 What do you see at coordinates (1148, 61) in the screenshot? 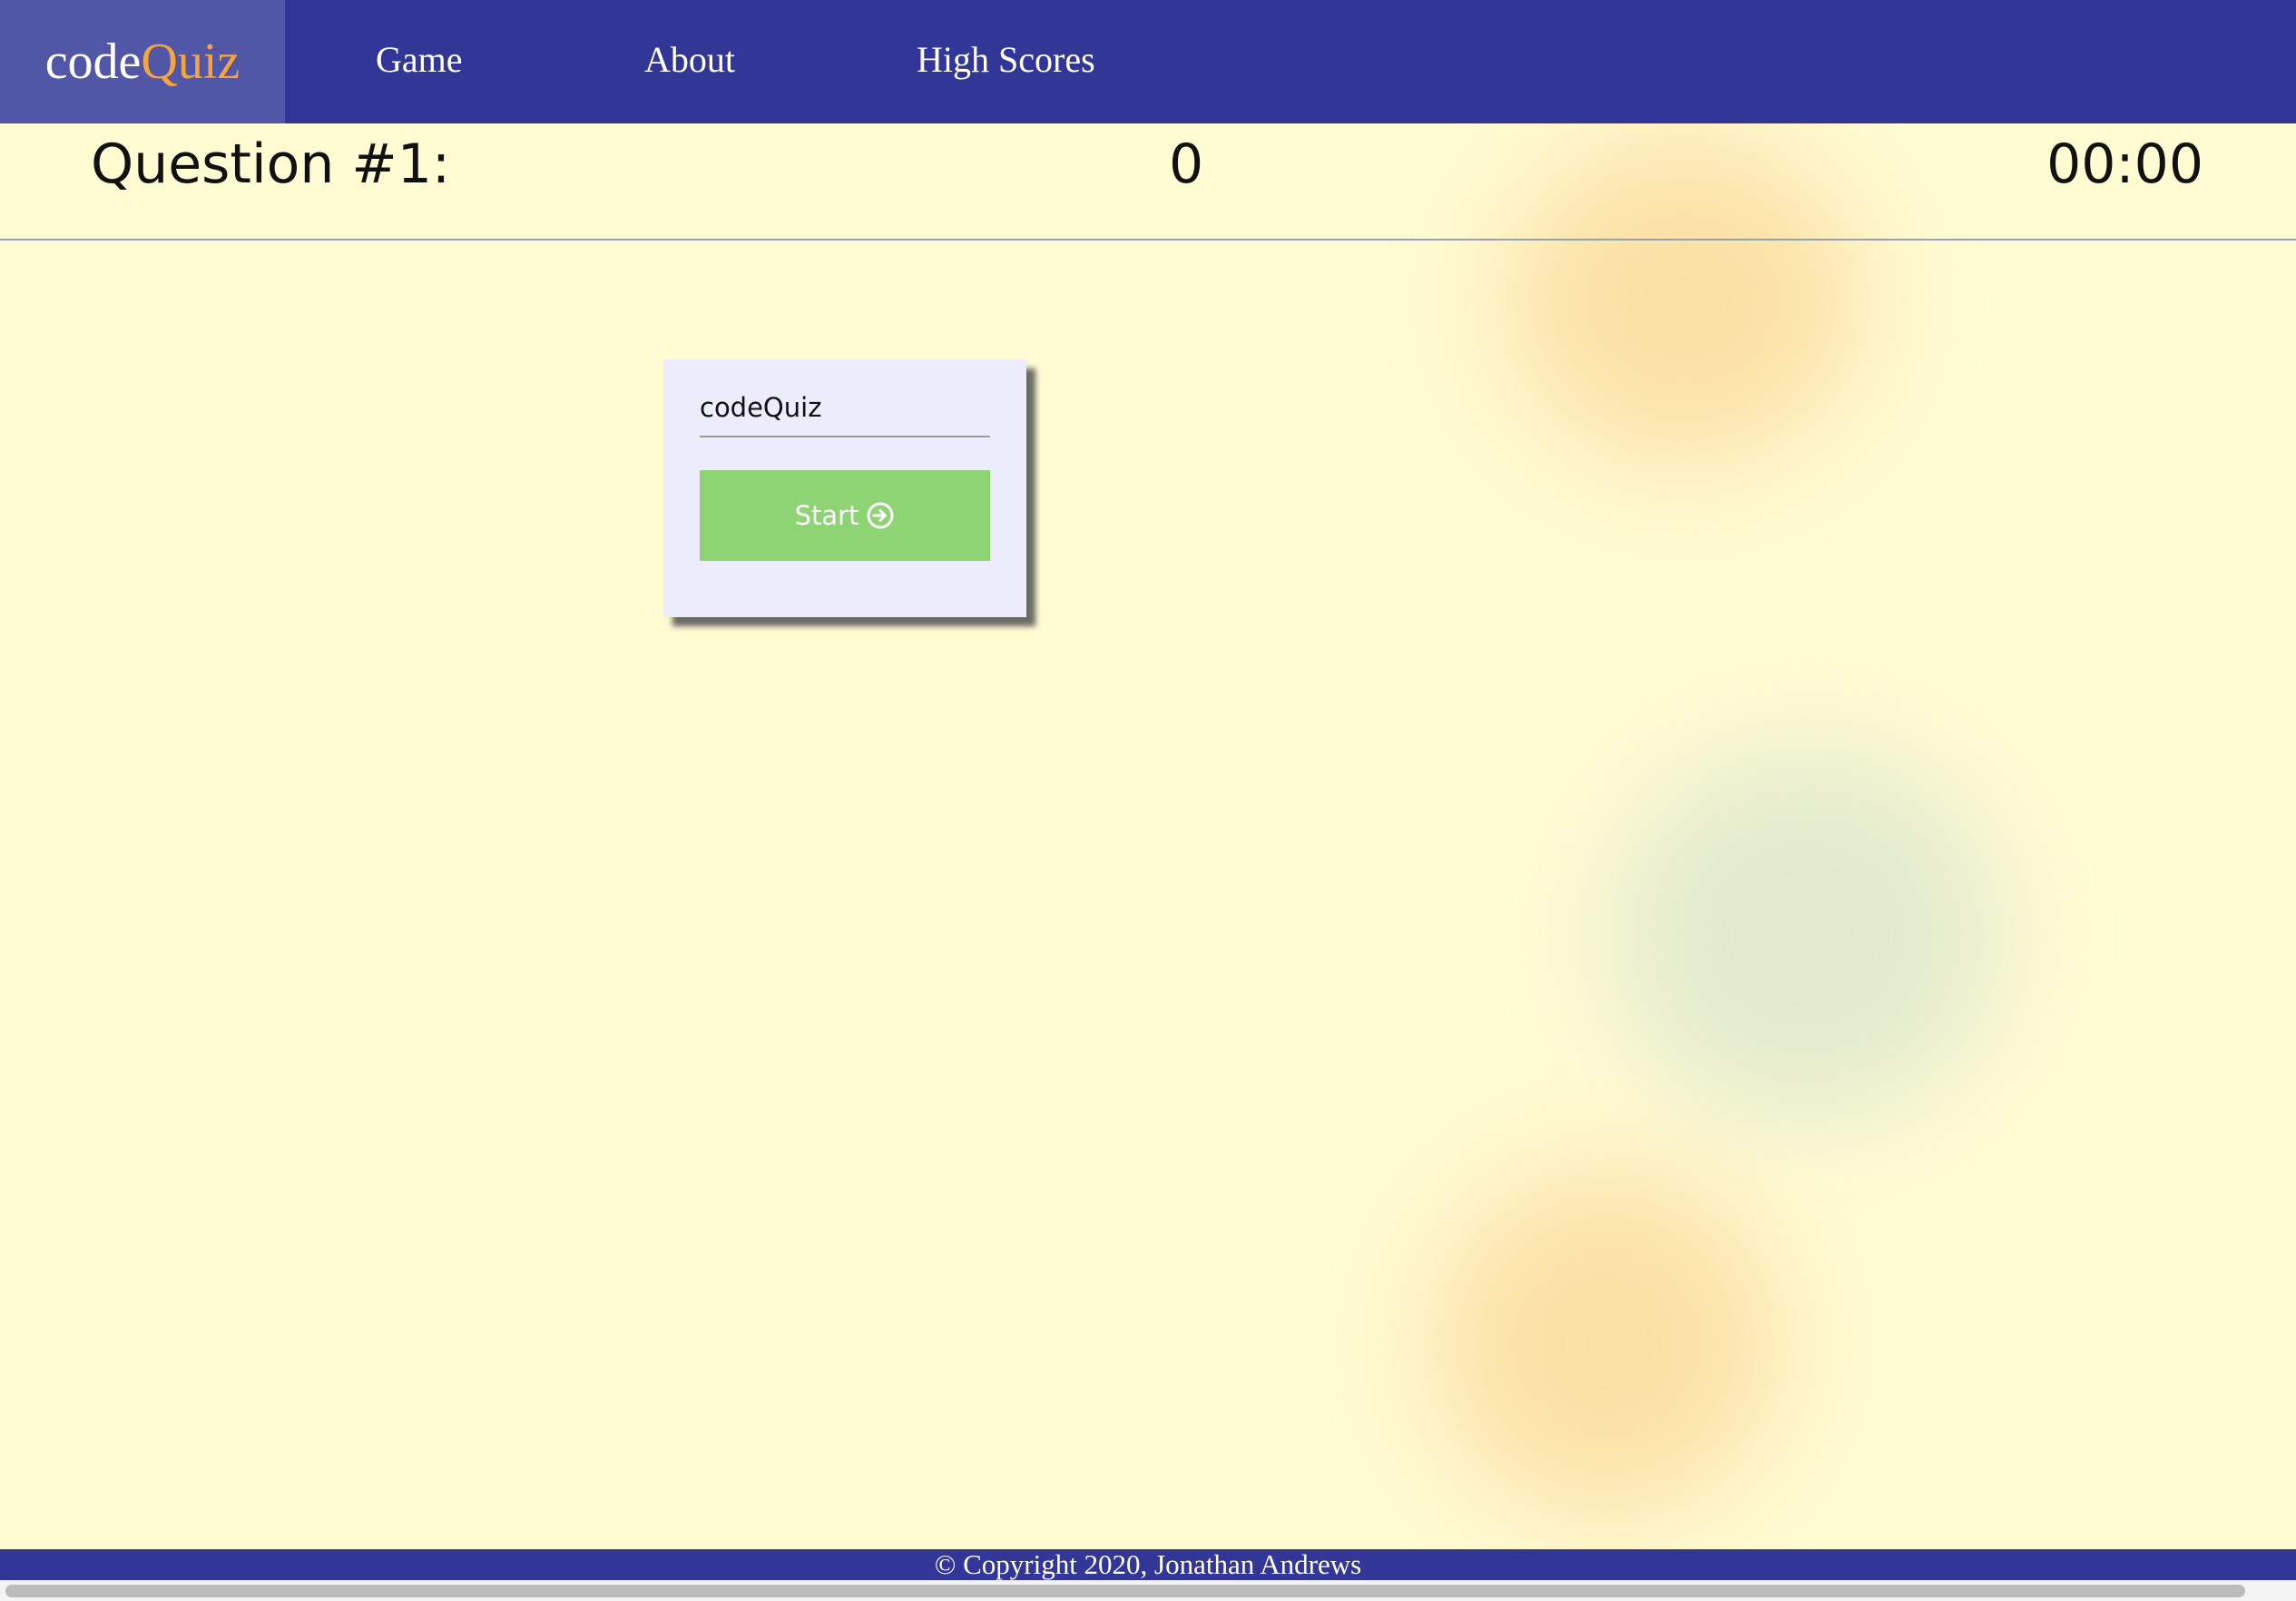
I see `navbar: code Quiz Game About High Scores` at bounding box center [1148, 61].